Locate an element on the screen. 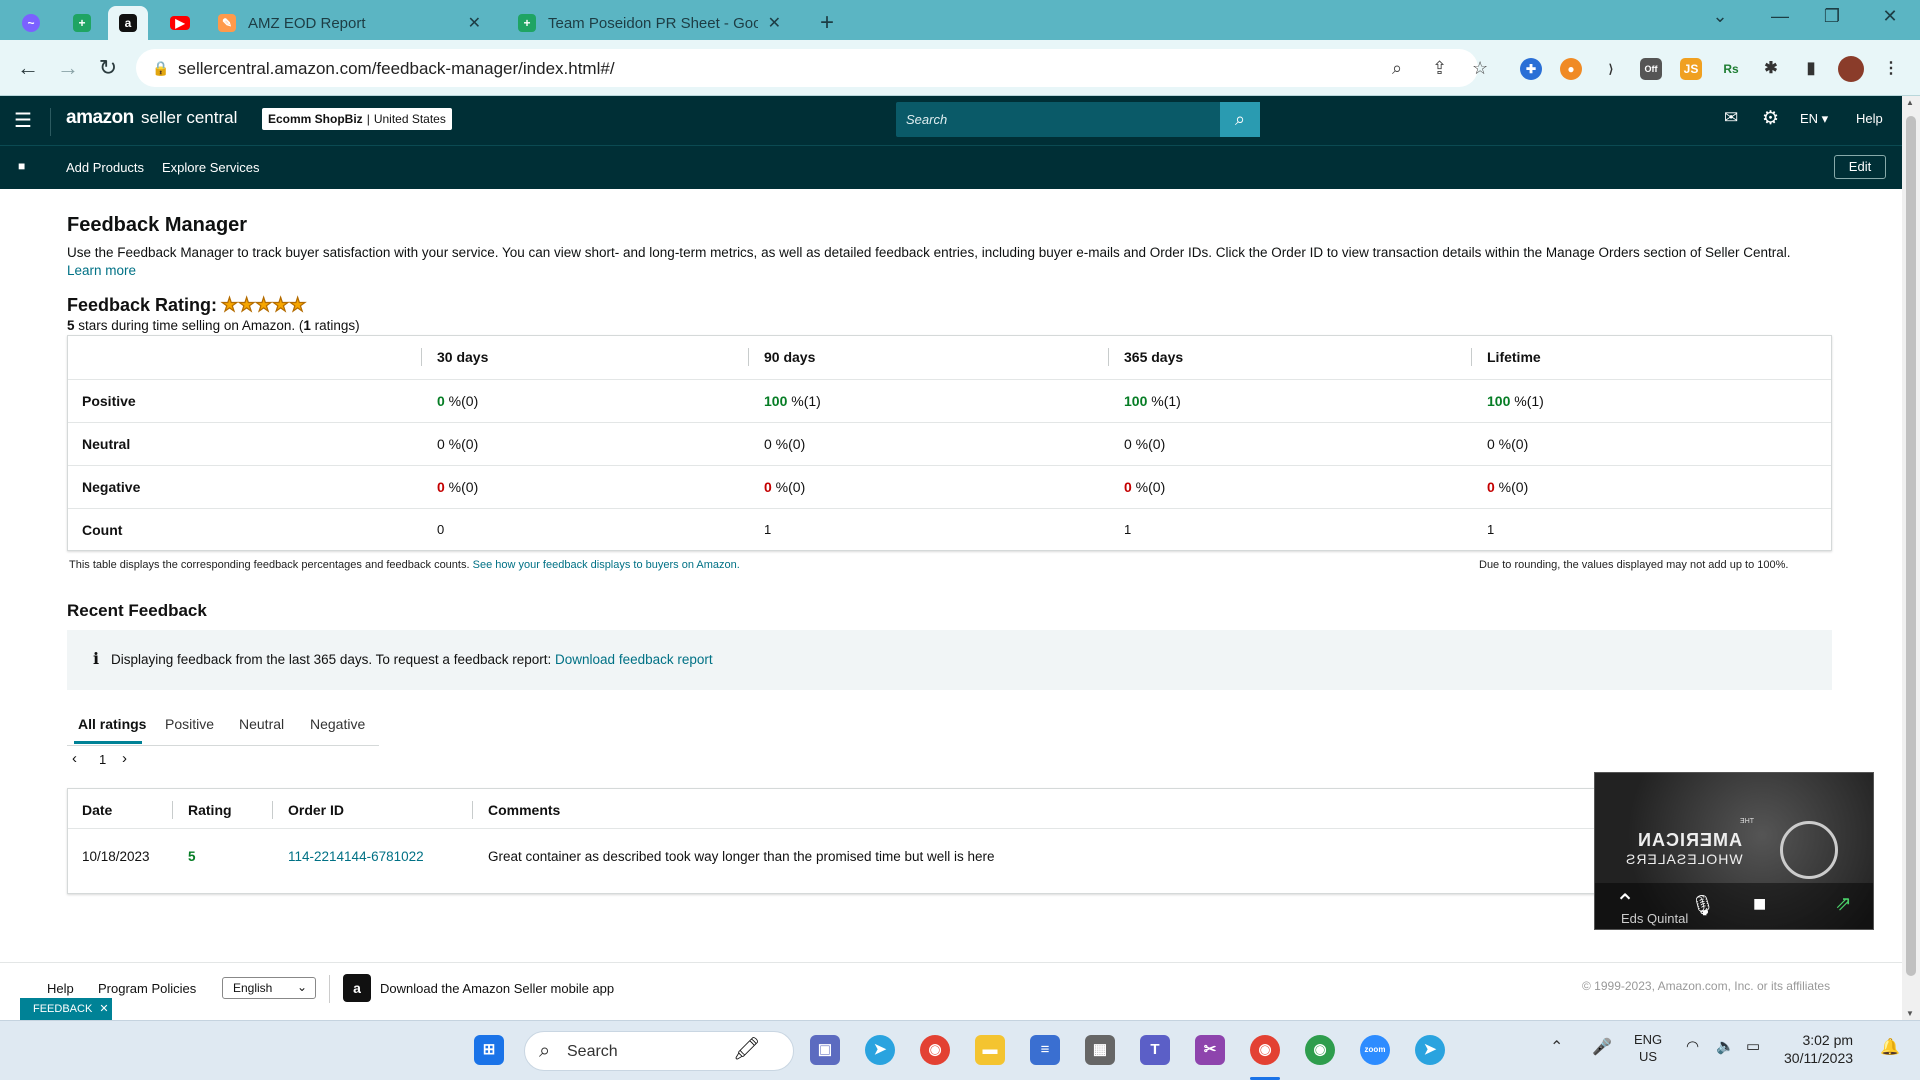 The image size is (1920, 1080). expand-icon: ⇗ is located at coordinates (1843, 903).